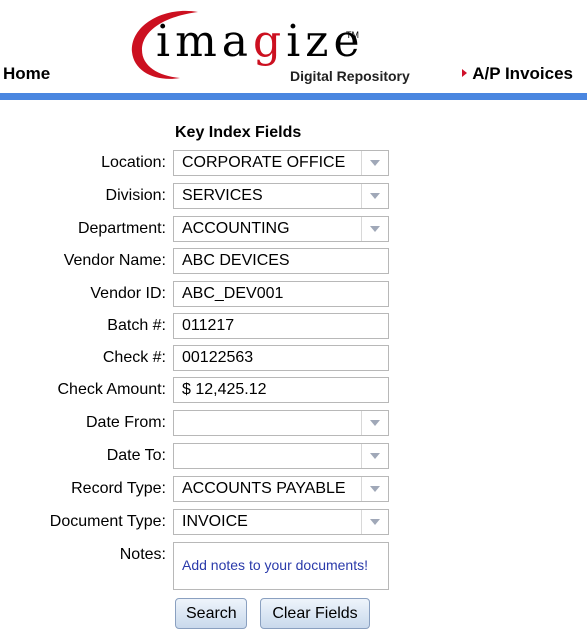  Describe the element at coordinates (112, 389) in the screenshot. I see `check-amount-label: Check Amount:` at that location.